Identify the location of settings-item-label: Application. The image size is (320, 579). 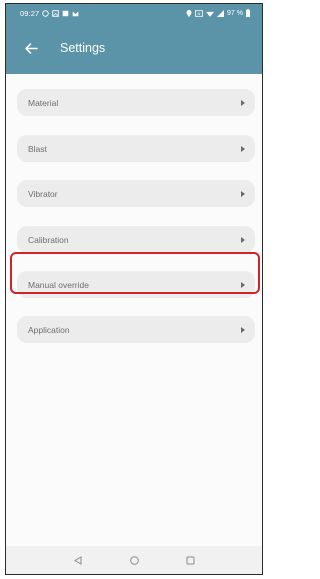
(49, 329).